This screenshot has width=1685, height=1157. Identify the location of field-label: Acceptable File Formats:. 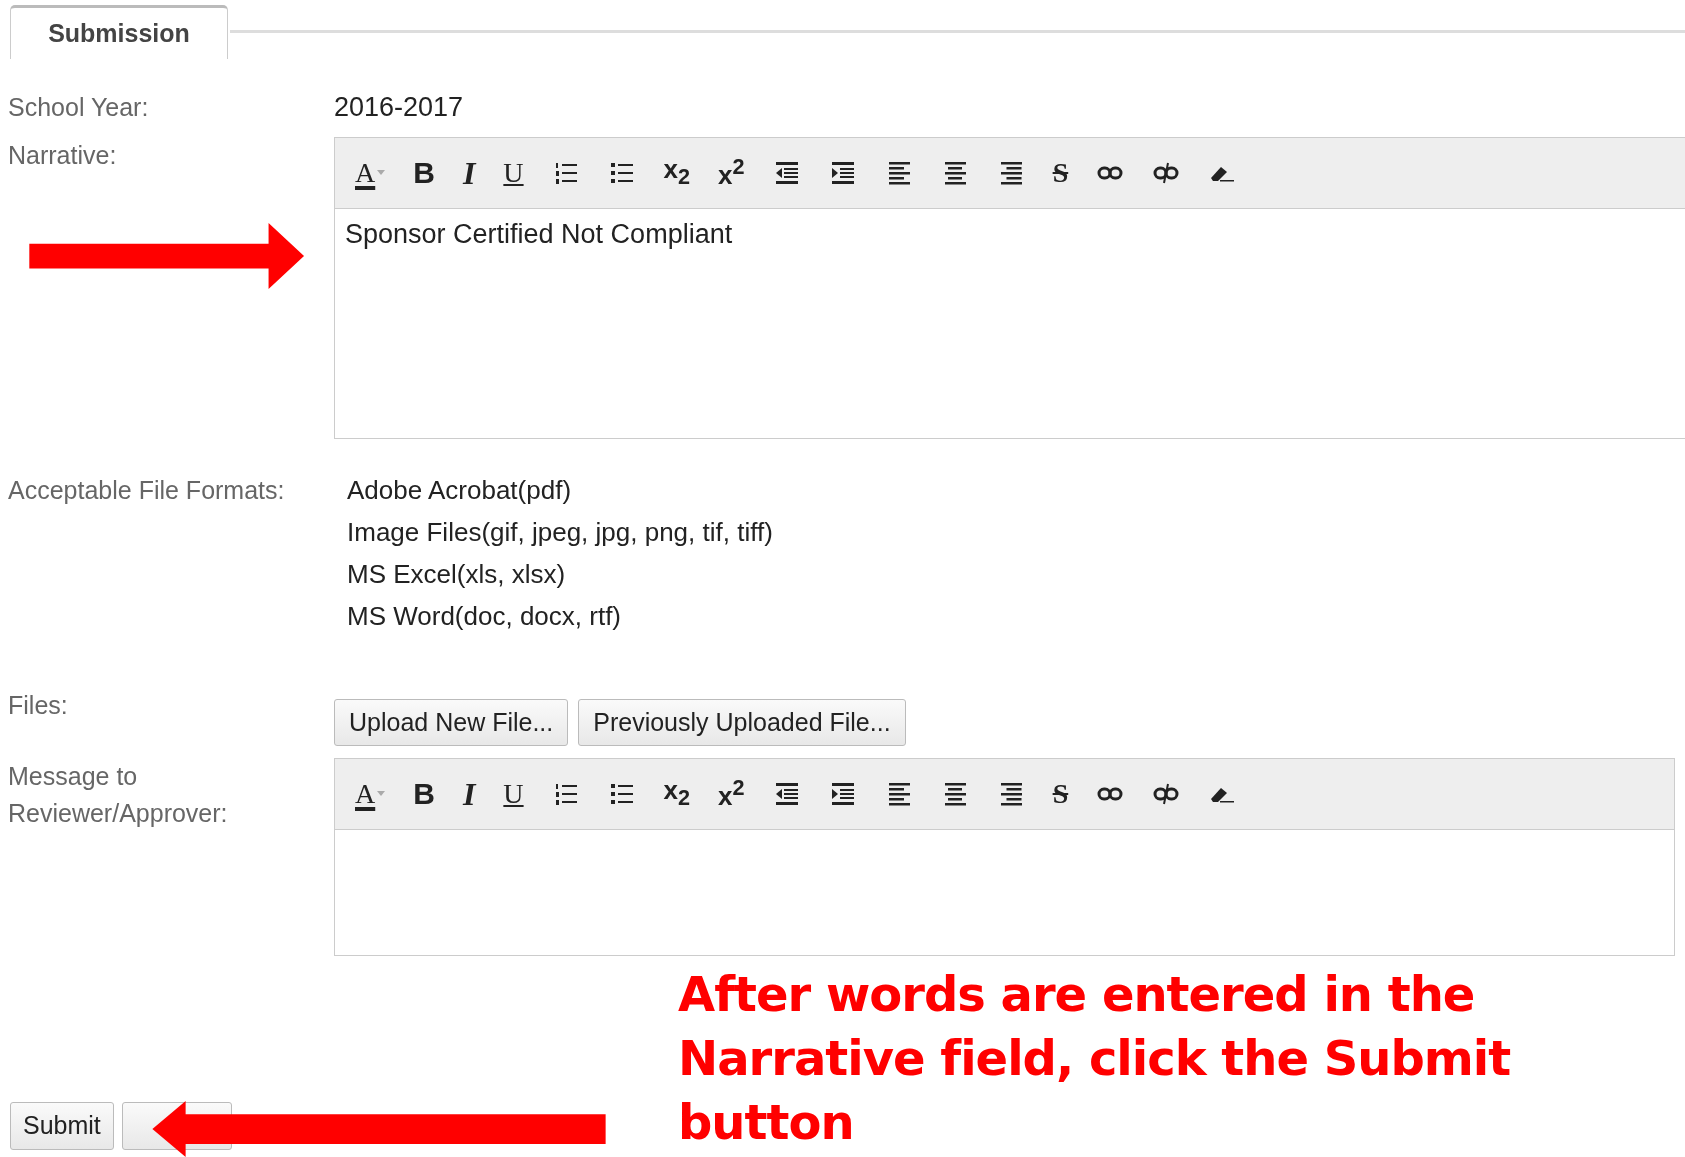
(147, 490).